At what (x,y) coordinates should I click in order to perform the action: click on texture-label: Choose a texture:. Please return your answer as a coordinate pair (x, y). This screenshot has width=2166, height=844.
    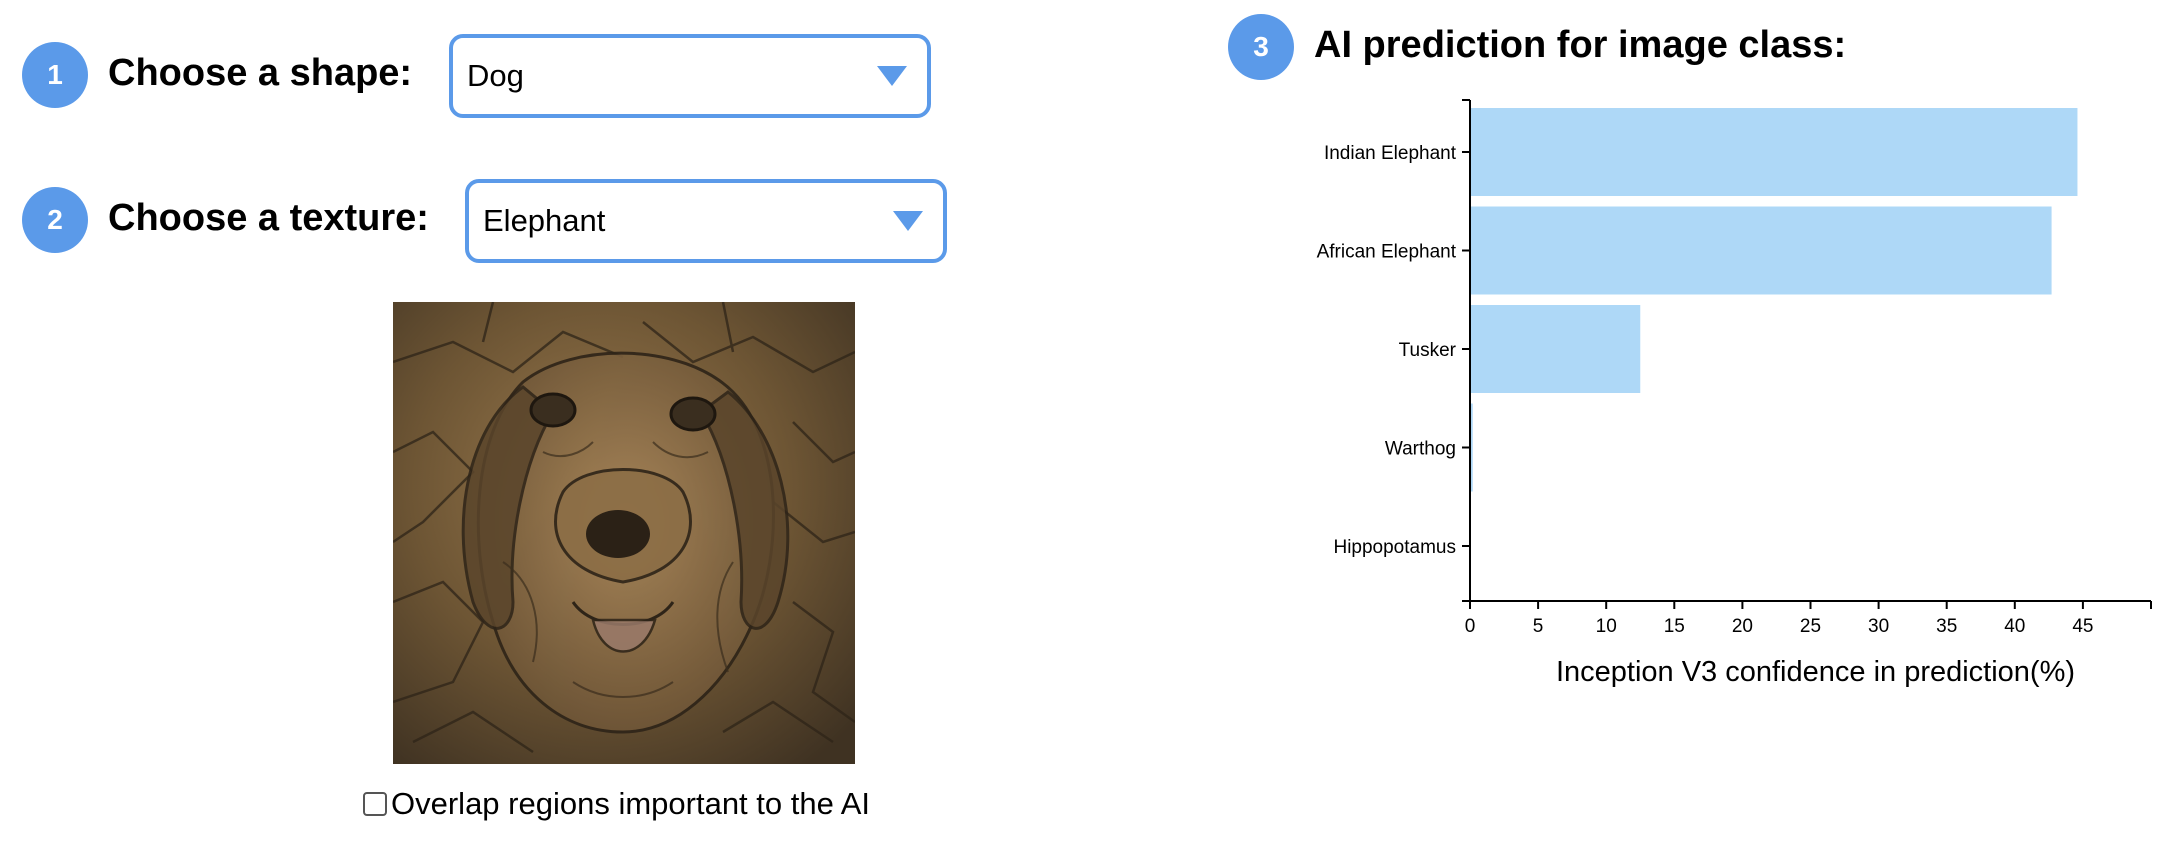
    Looking at the image, I should click on (268, 218).